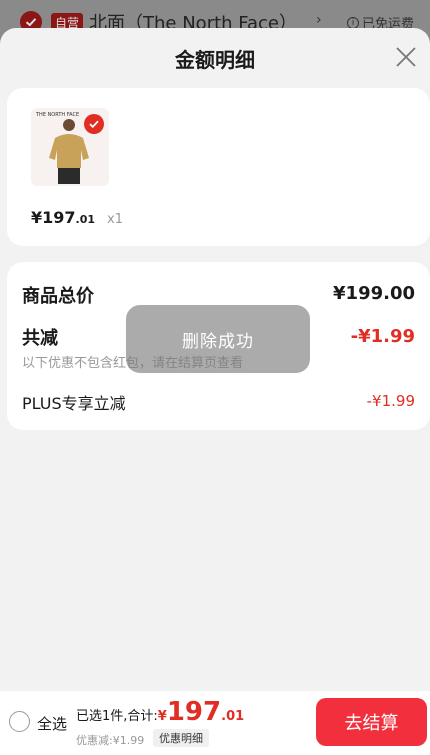 This screenshot has height=755, width=430. Describe the element at coordinates (58, 296) in the screenshot. I see `total-label: 商品总价` at that location.